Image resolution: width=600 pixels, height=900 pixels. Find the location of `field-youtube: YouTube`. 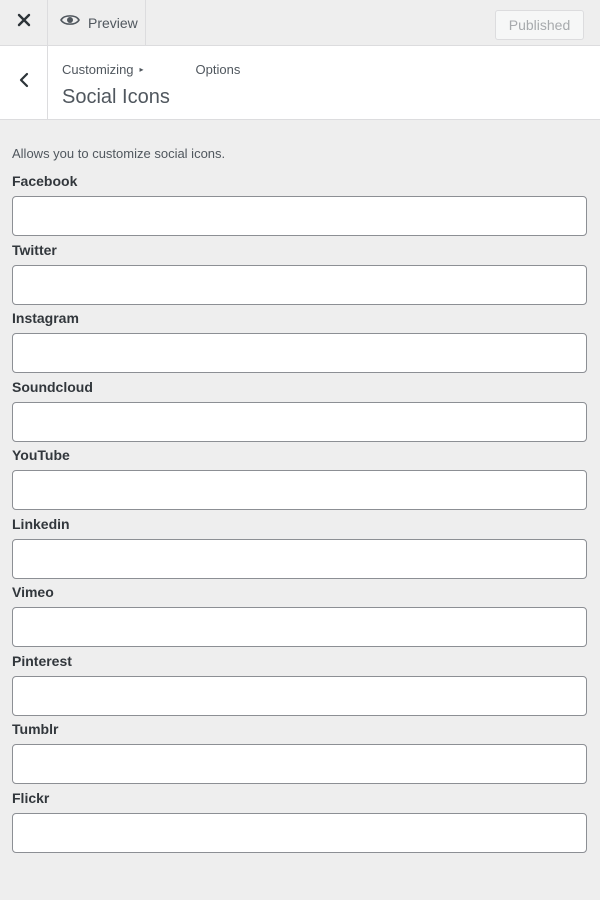

field-youtube: YouTube is located at coordinates (299, 480).